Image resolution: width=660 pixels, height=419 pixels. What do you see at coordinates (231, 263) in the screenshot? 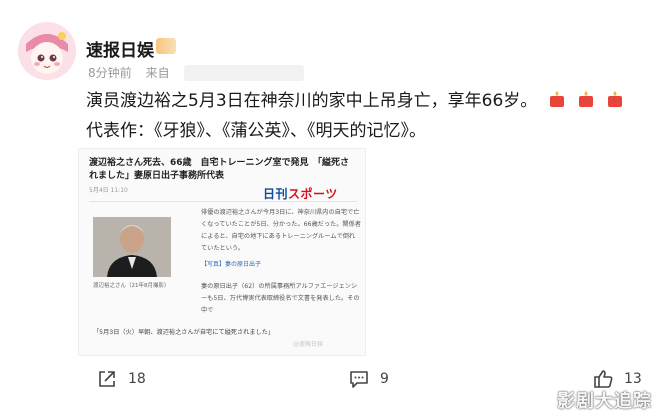
I see `article-photo-link: 【写真】妻の原日出子` at bounding box center [231, 263].